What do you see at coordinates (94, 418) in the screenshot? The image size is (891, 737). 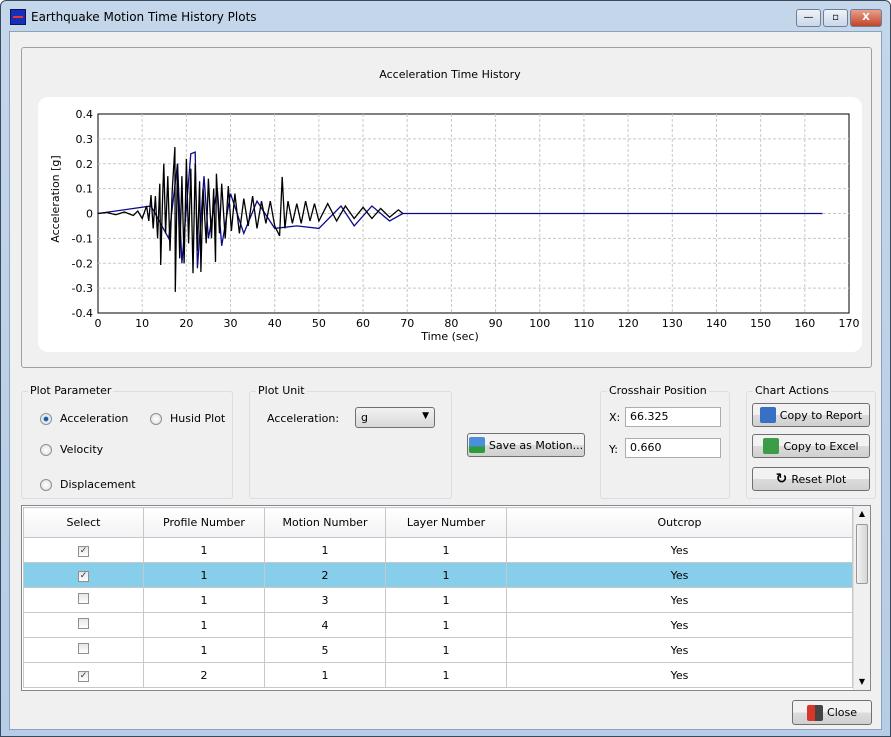 I see `radio-label: Acceleration` at bounding box center [94, 418].